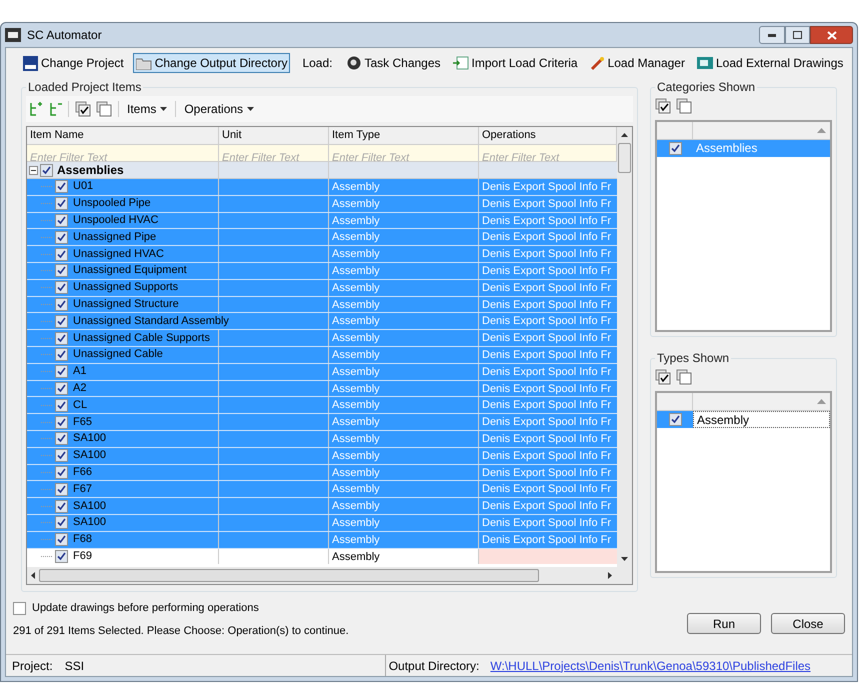 This screenshot has height=687, width=862. I want to click on menu-button: Items, so click(147, 109).